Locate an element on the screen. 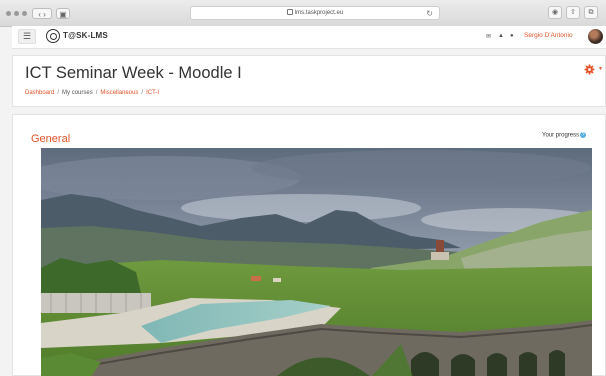 This screenshot has height=376, width=606. gear-menu-chevron-icon: ▼ is located at coordinates (600, 69).